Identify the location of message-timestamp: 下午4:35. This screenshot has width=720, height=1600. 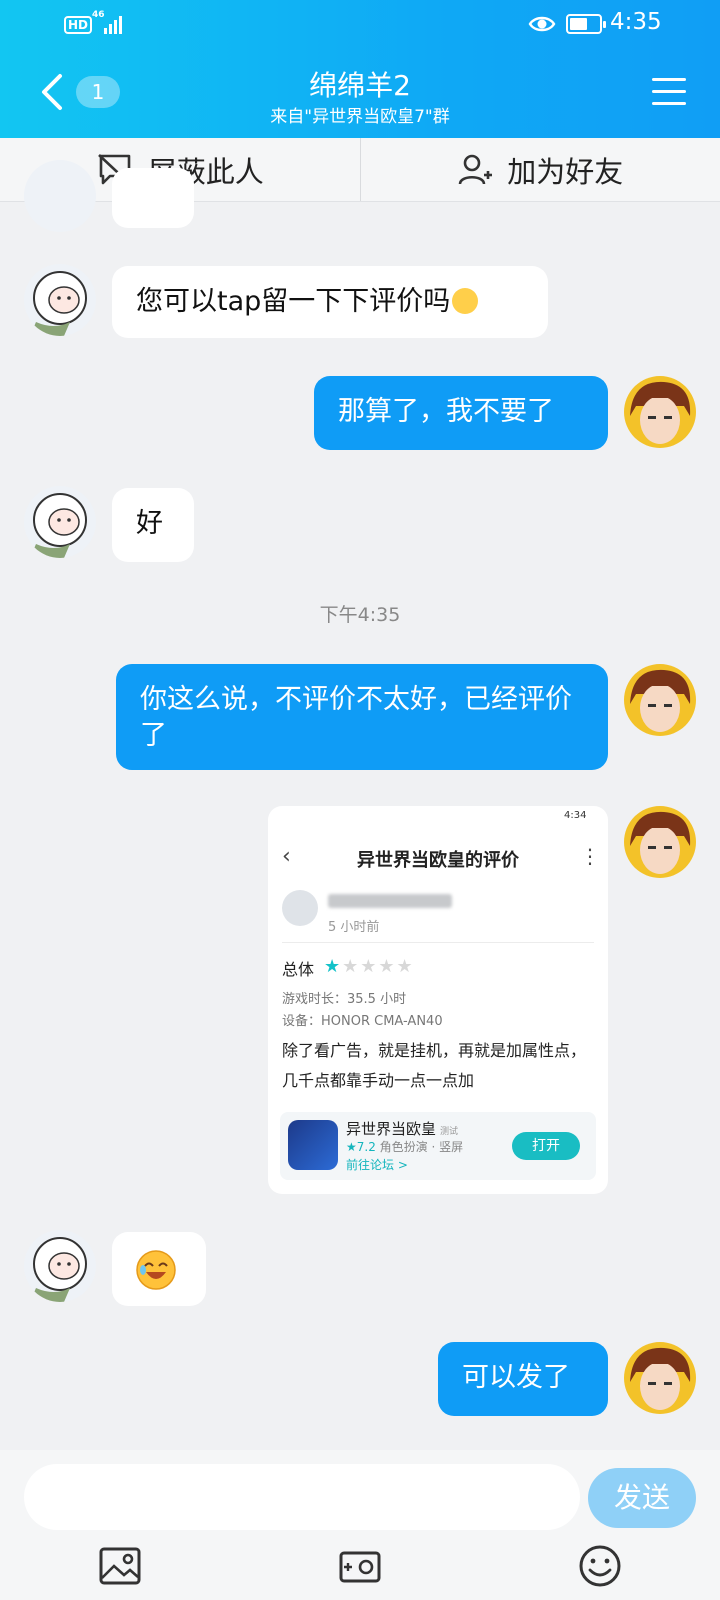
(360, 615).